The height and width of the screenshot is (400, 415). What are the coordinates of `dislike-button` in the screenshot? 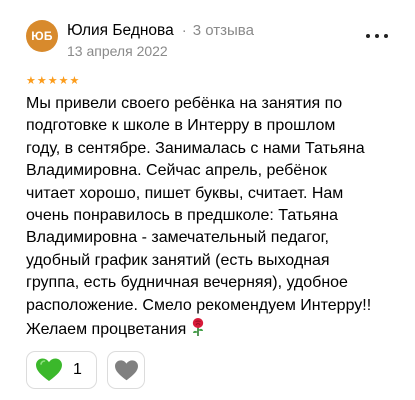 It's located at (126, 370).